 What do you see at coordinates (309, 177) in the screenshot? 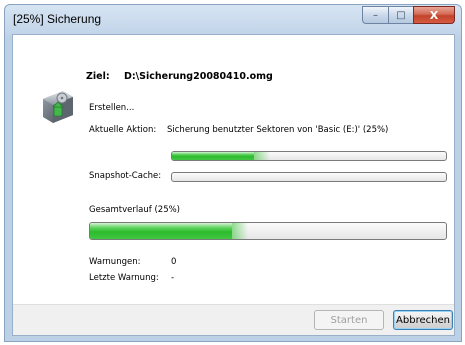
I see `snapshot-cache-progress-bar` at bounding box center [309, 177].